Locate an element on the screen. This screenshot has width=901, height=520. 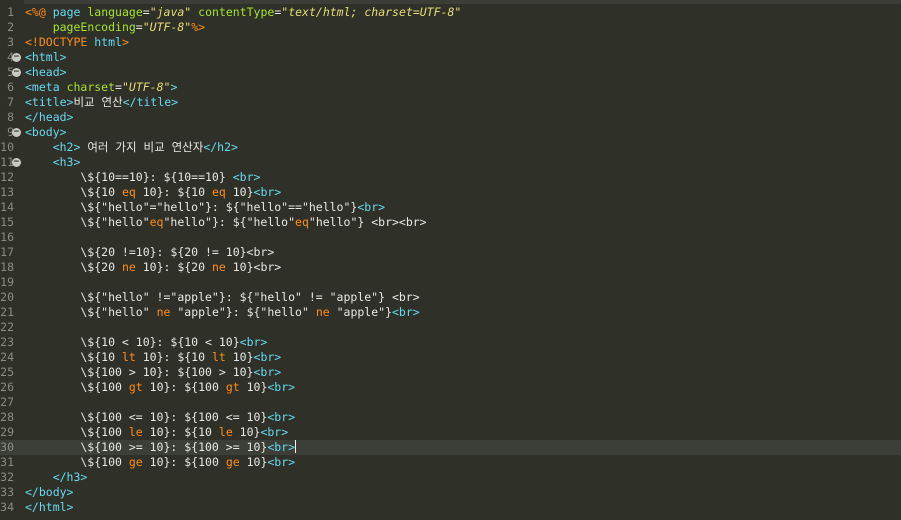
code-line: 11− <h3> is located at coordinates (450, 162).